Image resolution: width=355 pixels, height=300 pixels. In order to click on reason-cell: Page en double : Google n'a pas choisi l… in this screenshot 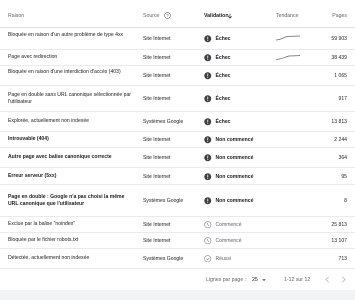, I will do `click(66, 200)`.